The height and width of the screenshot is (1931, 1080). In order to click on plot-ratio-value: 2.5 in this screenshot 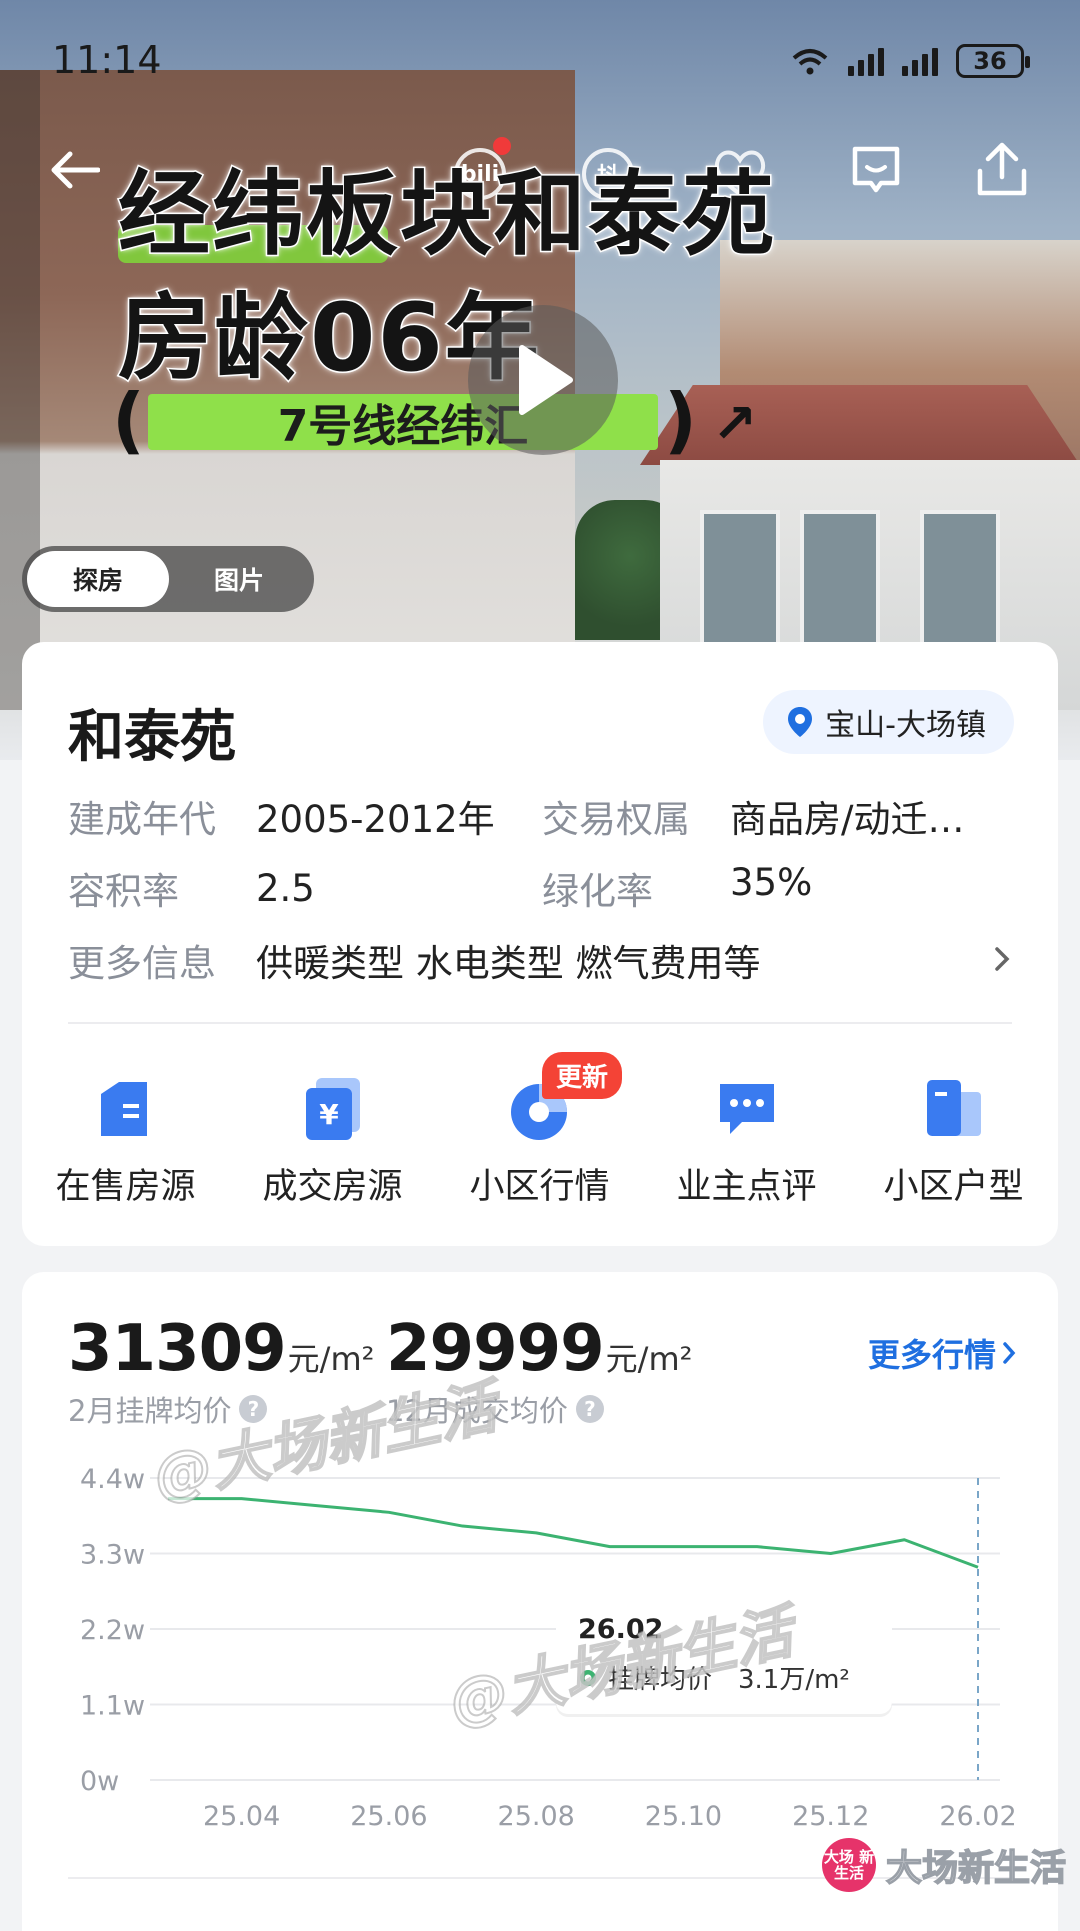, I will do `click(285, 888)`.